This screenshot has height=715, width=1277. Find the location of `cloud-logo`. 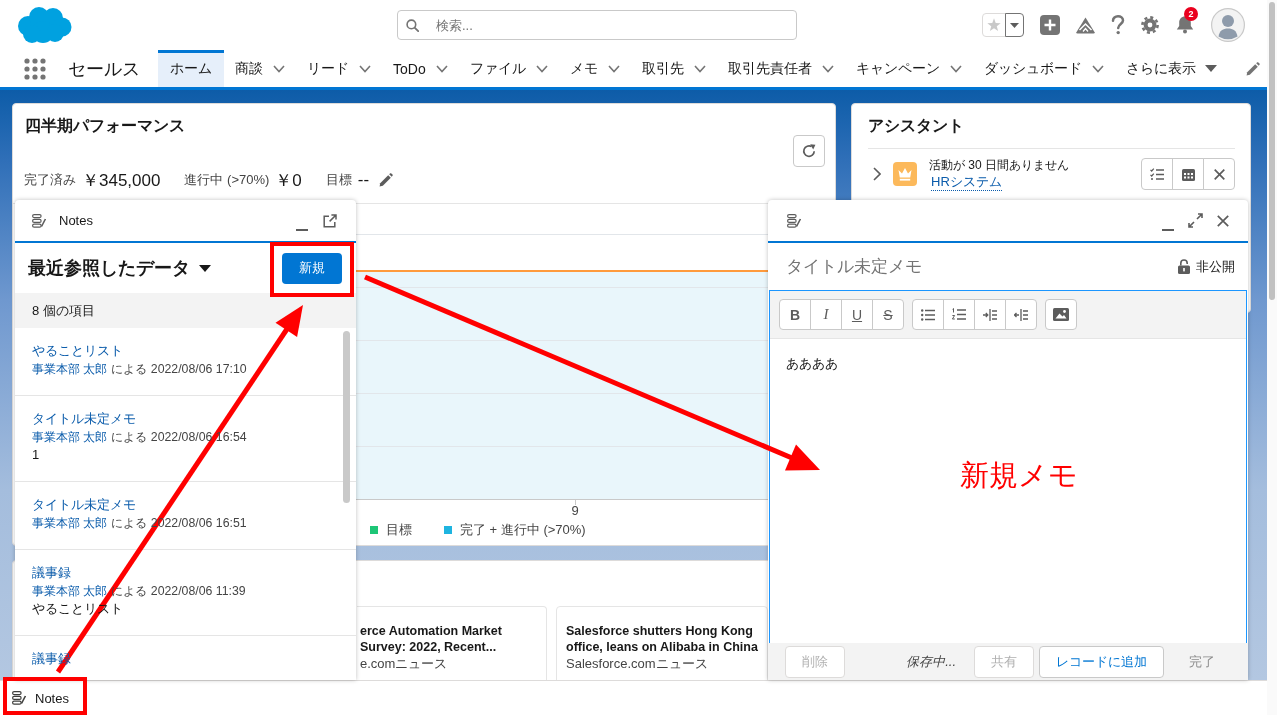

cloud-logo is located at coordinates (43, 25).